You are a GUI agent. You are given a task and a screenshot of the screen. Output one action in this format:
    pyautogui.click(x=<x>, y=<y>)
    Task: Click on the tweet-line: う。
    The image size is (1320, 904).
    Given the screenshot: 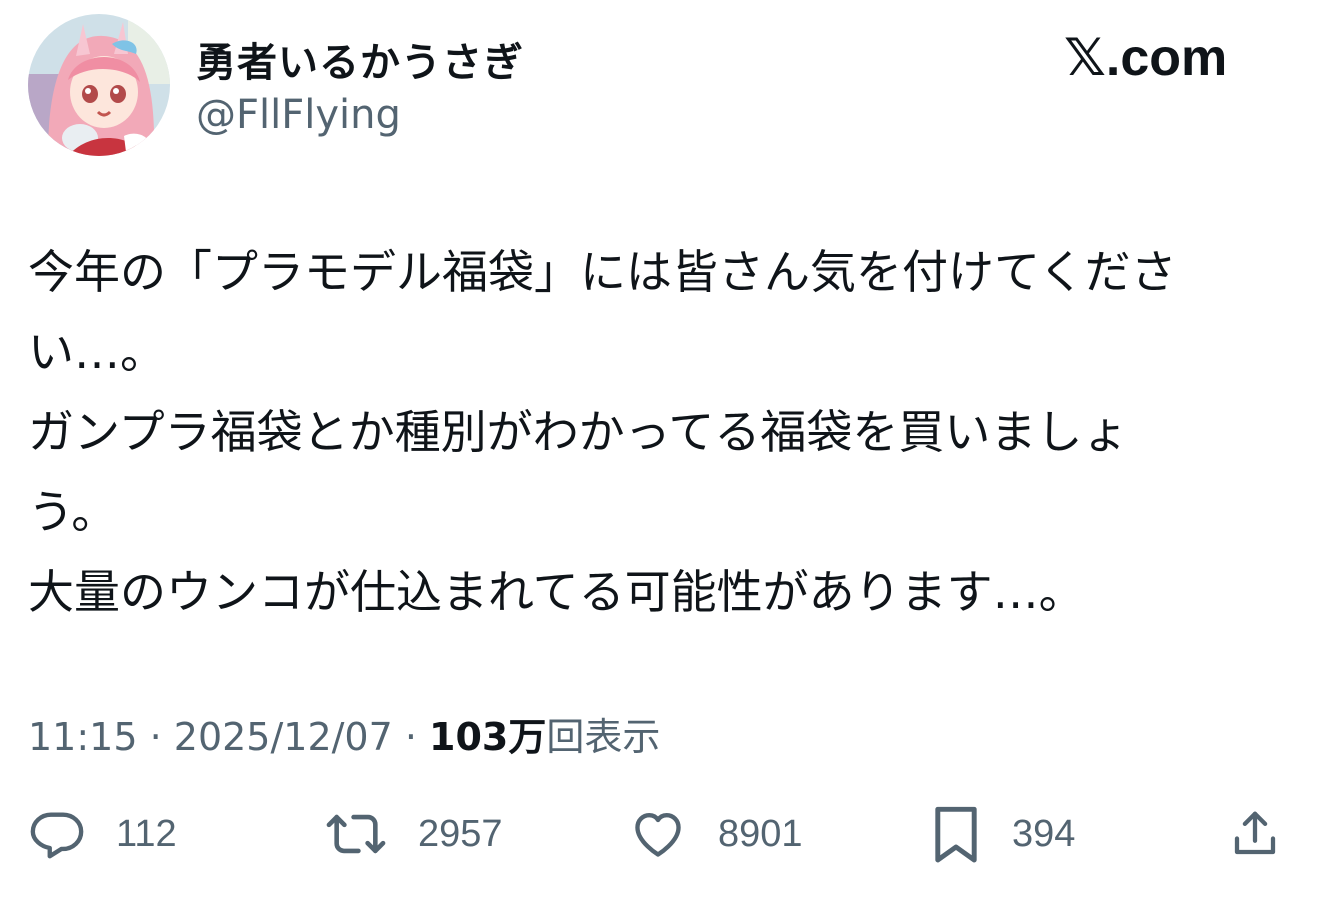 What is the action you would take?
    pyautogui.click(x=73, y=512)
    